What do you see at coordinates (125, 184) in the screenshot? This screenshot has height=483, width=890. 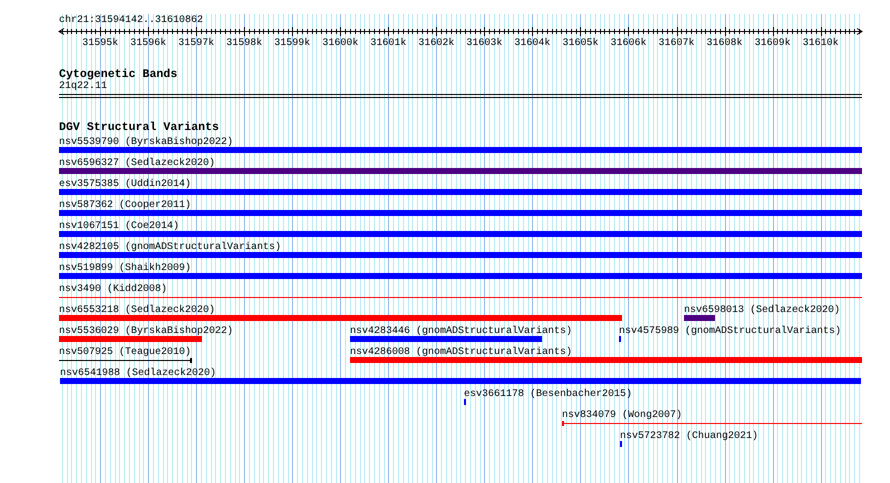 I see `variant-label: esv3575385 (Uddin2014)` at bounding box center [125, 184].